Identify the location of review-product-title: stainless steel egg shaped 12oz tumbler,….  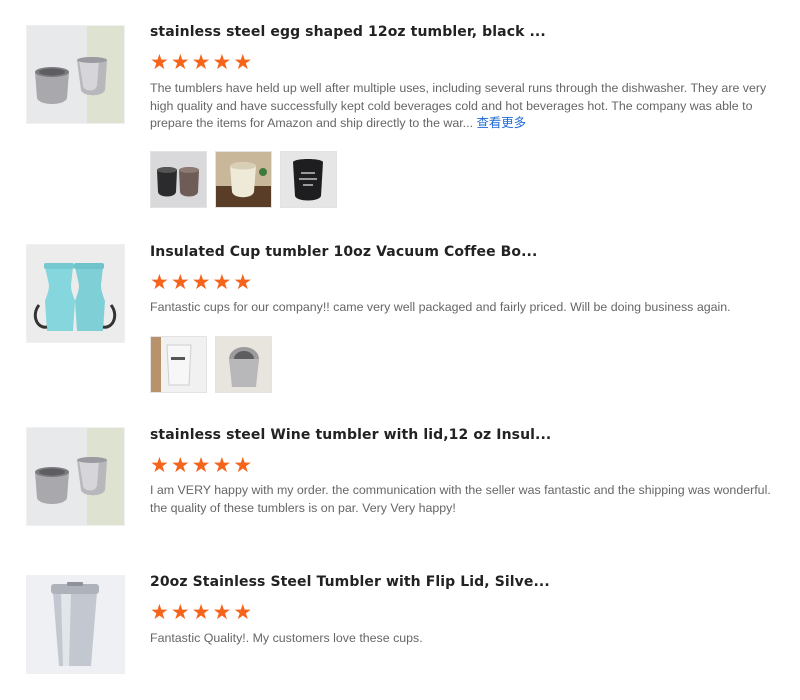
(348, 32).